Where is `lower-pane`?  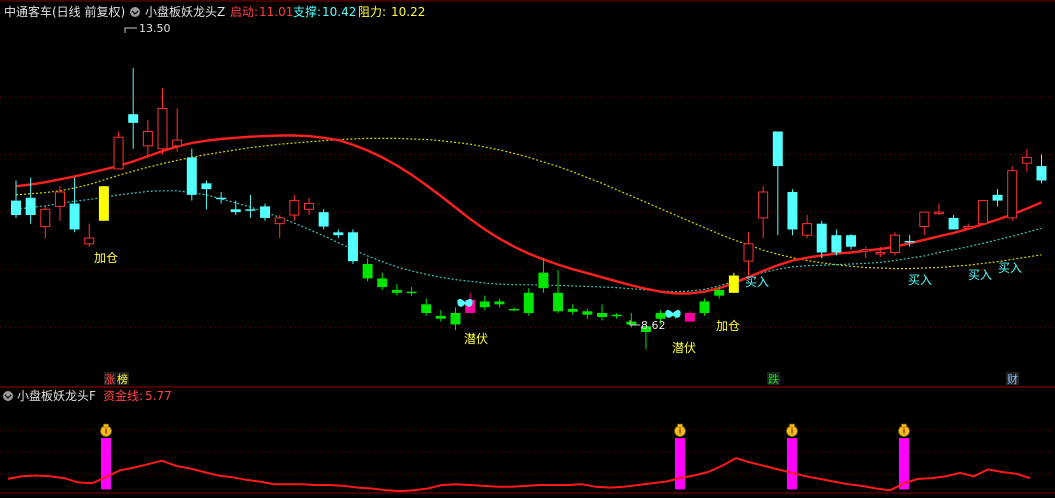 lower-pane is located at coordinates (519, 458).